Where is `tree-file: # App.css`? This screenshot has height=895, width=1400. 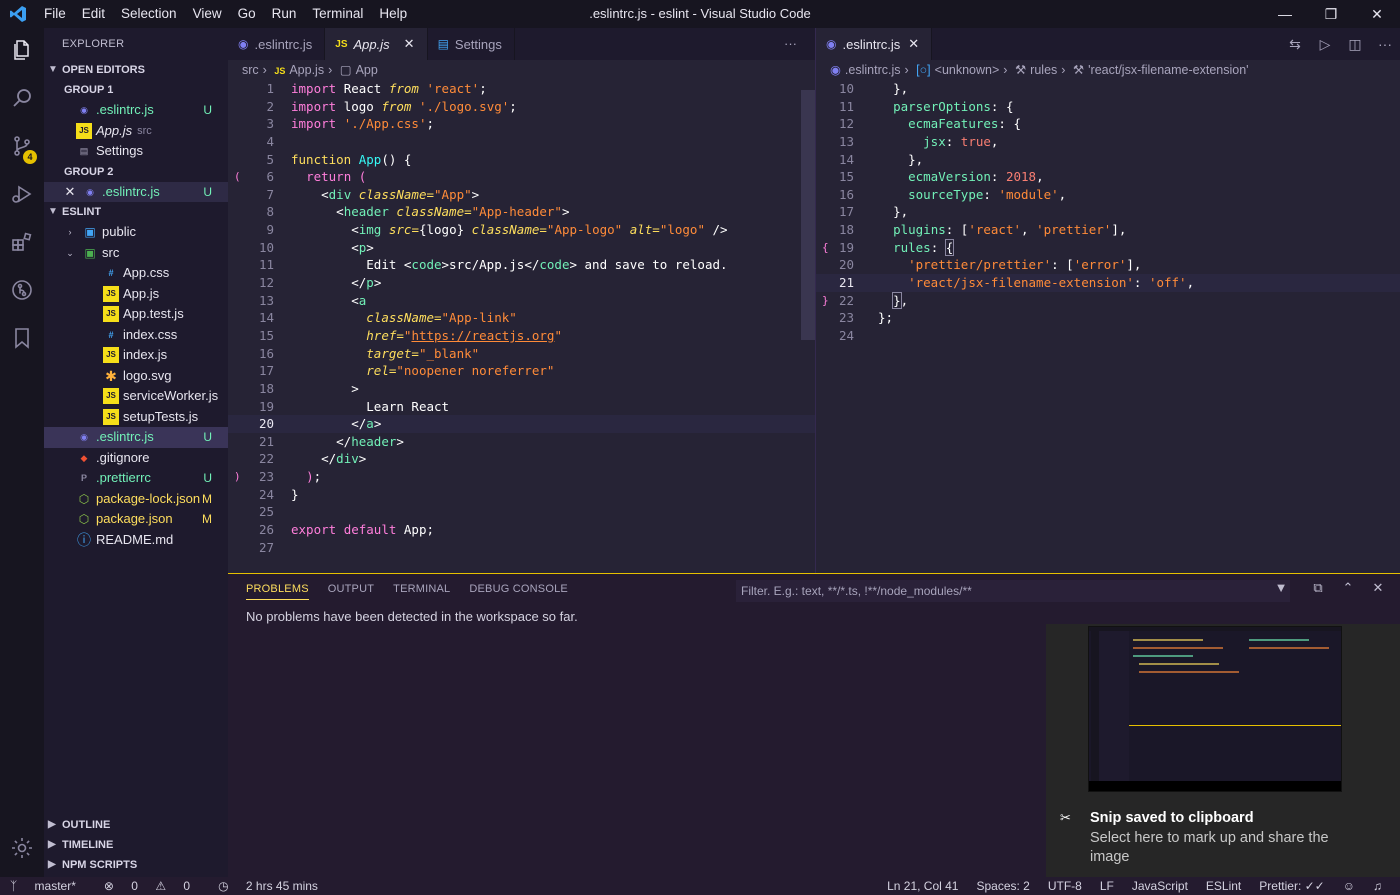
tree-file: # App.css is located at coordinates (136, 273).